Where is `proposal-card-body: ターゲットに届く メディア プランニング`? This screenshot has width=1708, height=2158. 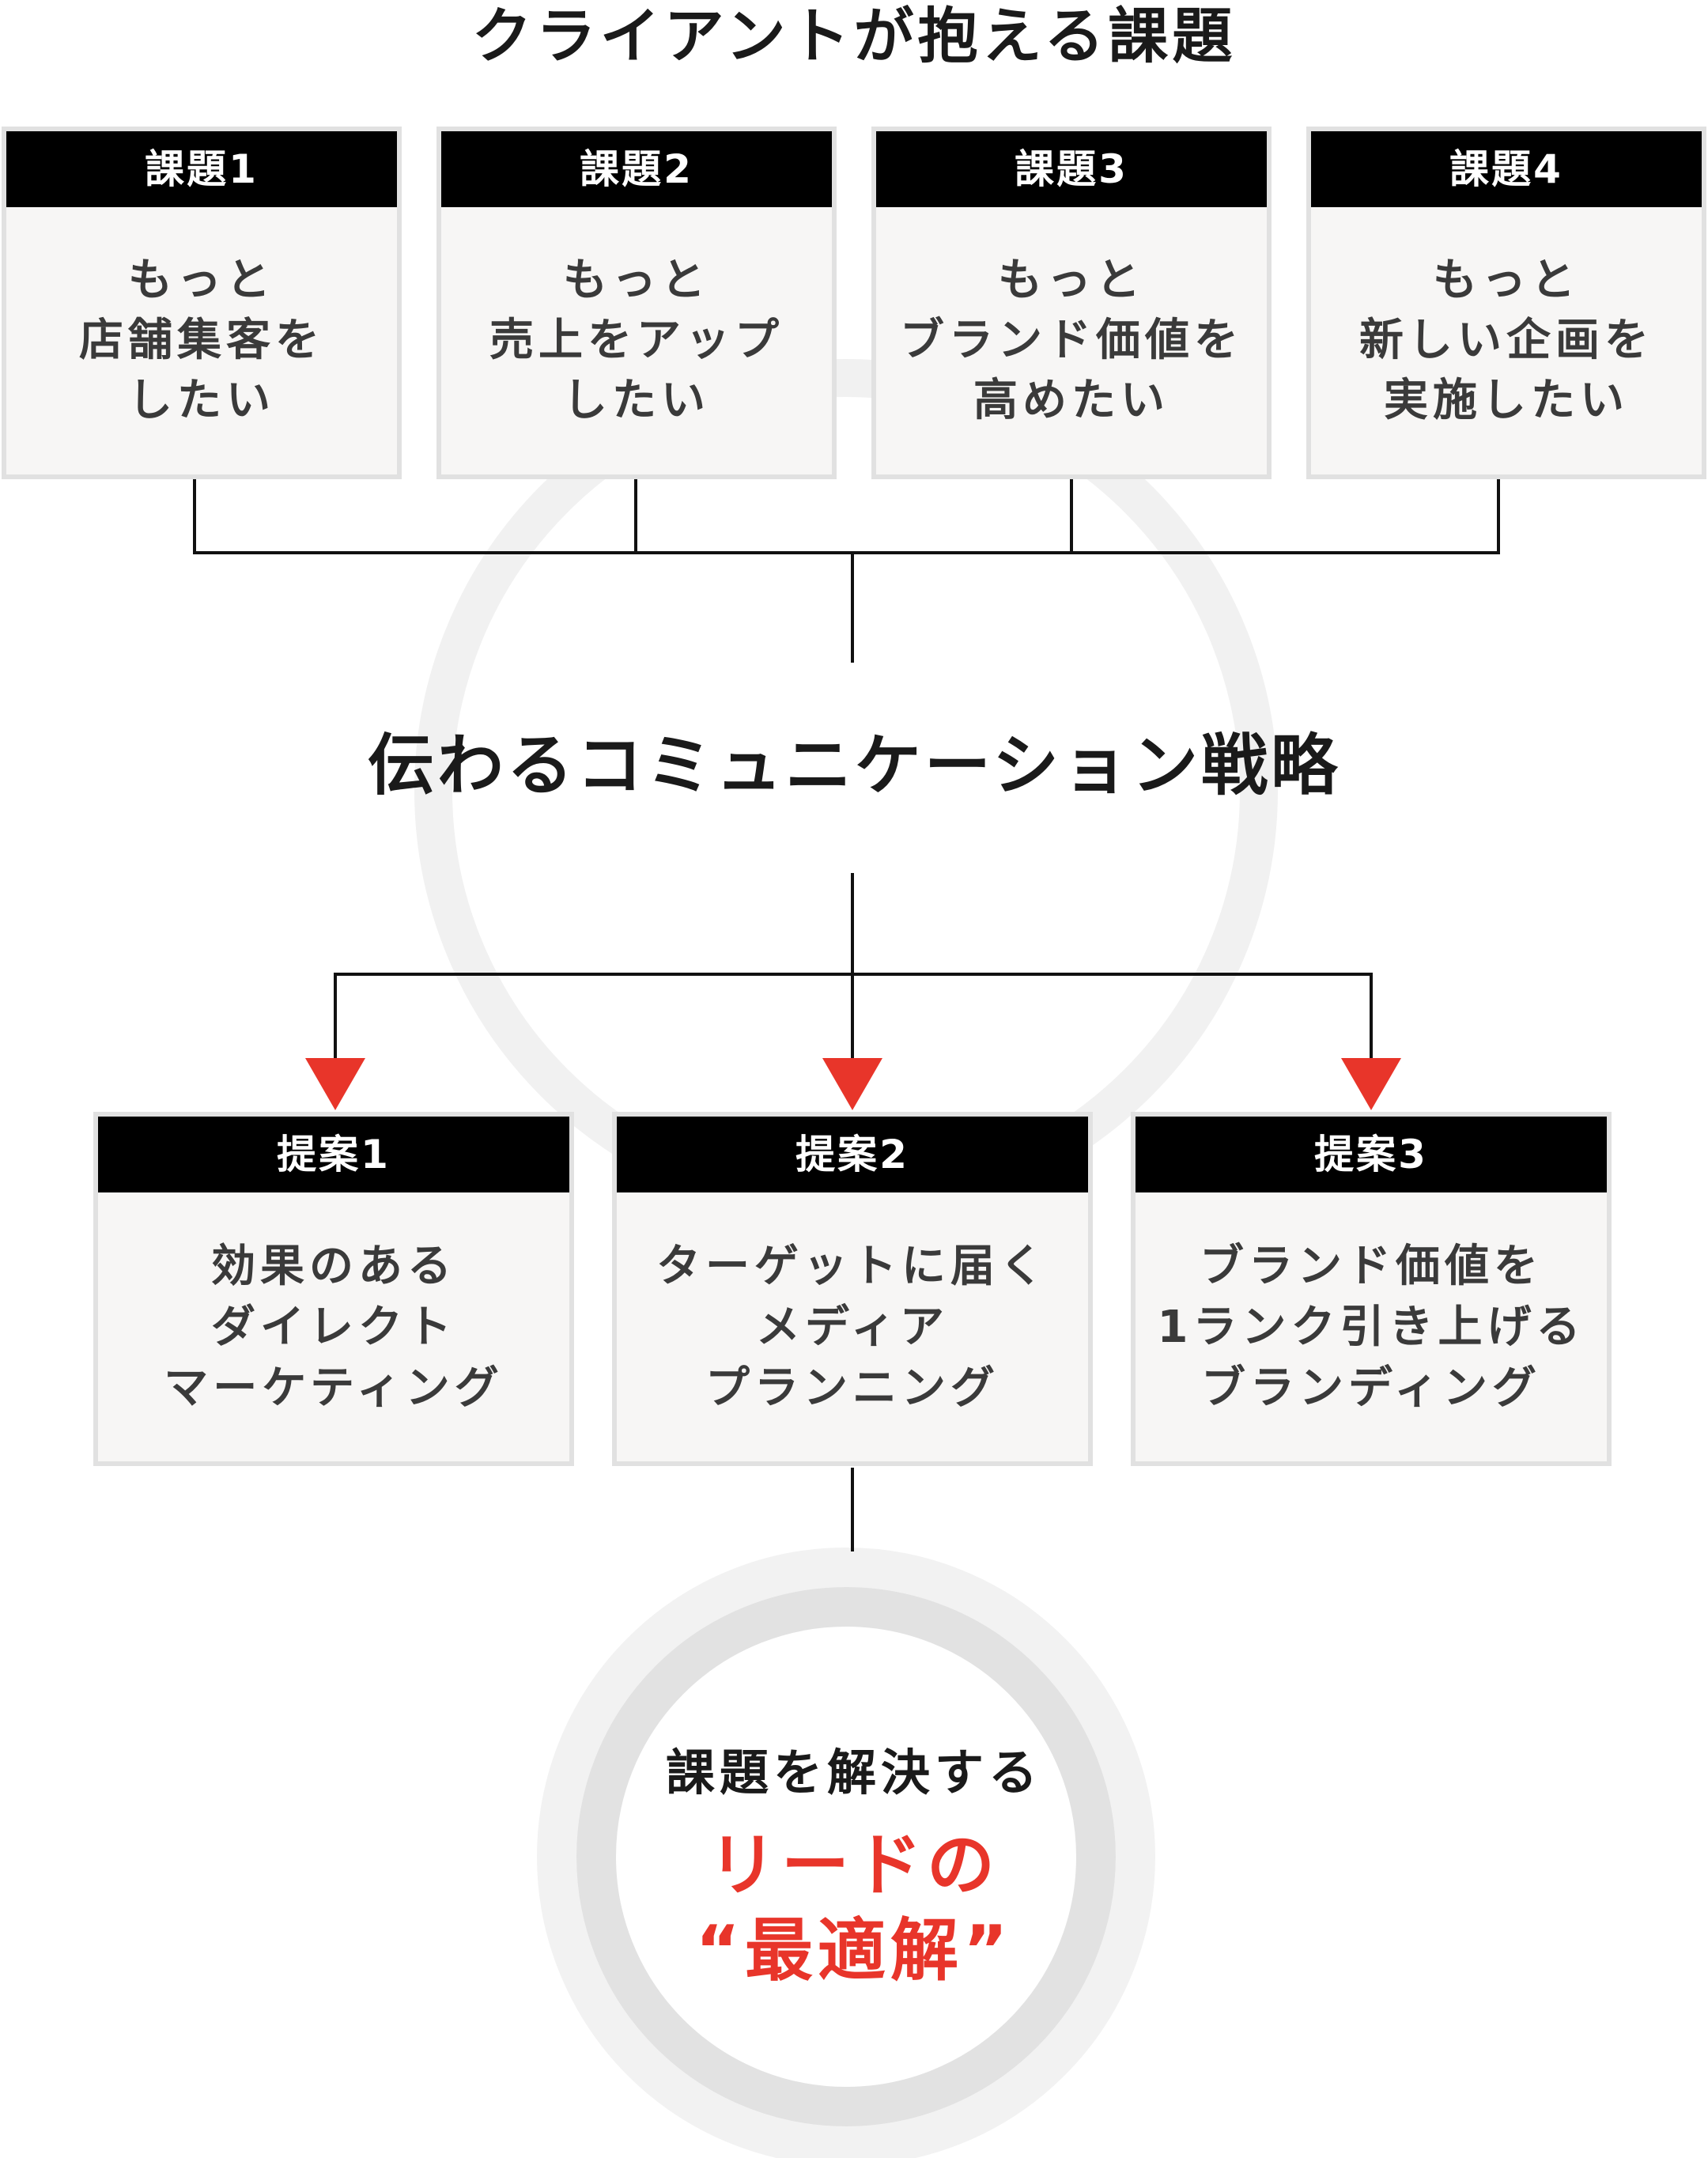
proposal-card-body: ターゲットに届く メディア プランニング is located at coordinates (853, 1326).